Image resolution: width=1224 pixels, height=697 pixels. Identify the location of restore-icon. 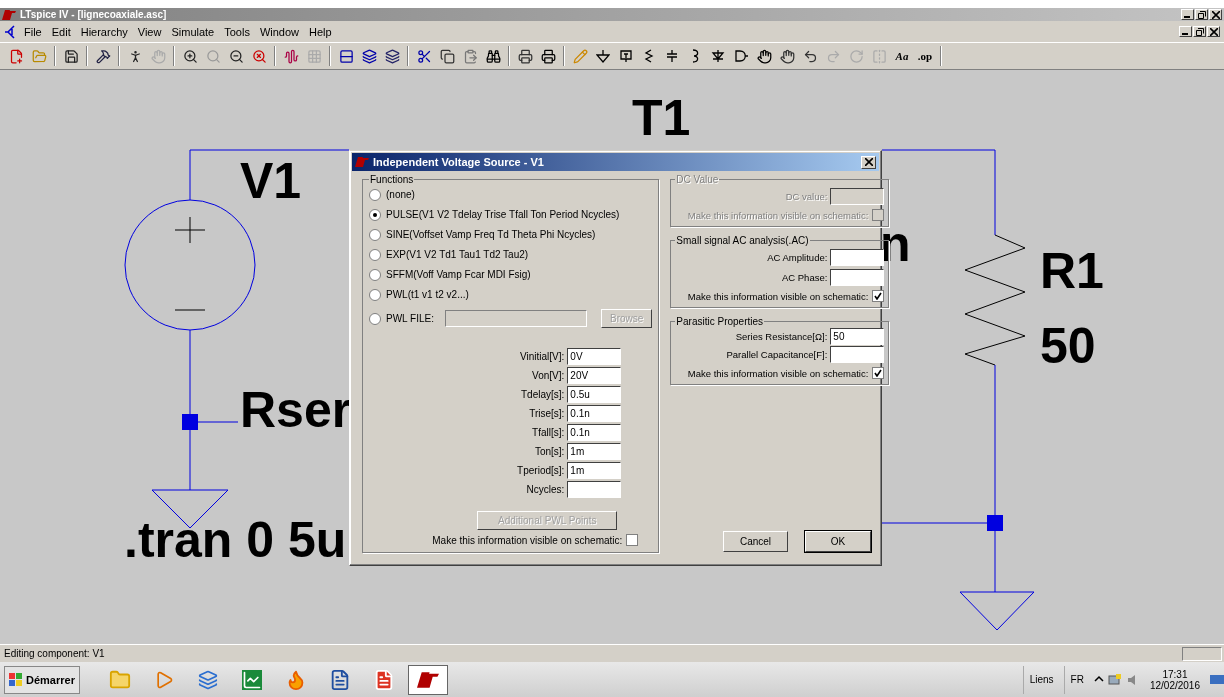
(1201, 14).